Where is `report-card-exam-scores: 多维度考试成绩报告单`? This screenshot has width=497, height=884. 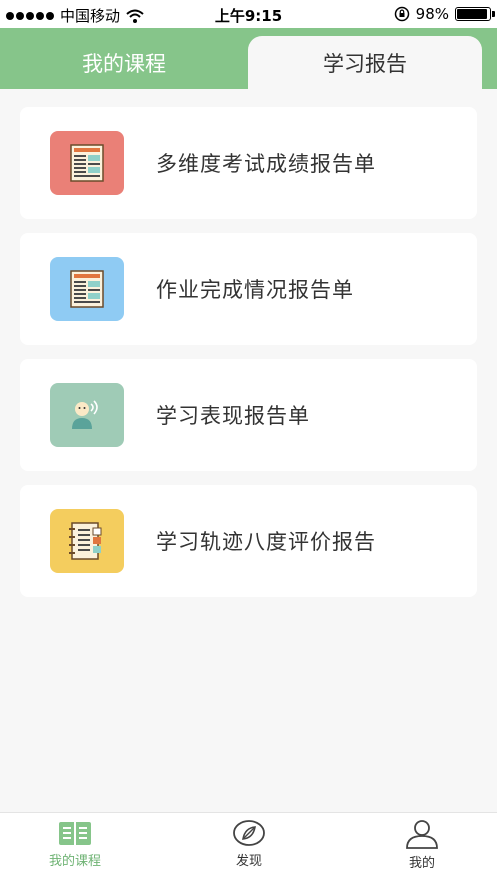 report-card-exam-scores: 多维度考试成绩报告单 is located at coordinates (248, 163).